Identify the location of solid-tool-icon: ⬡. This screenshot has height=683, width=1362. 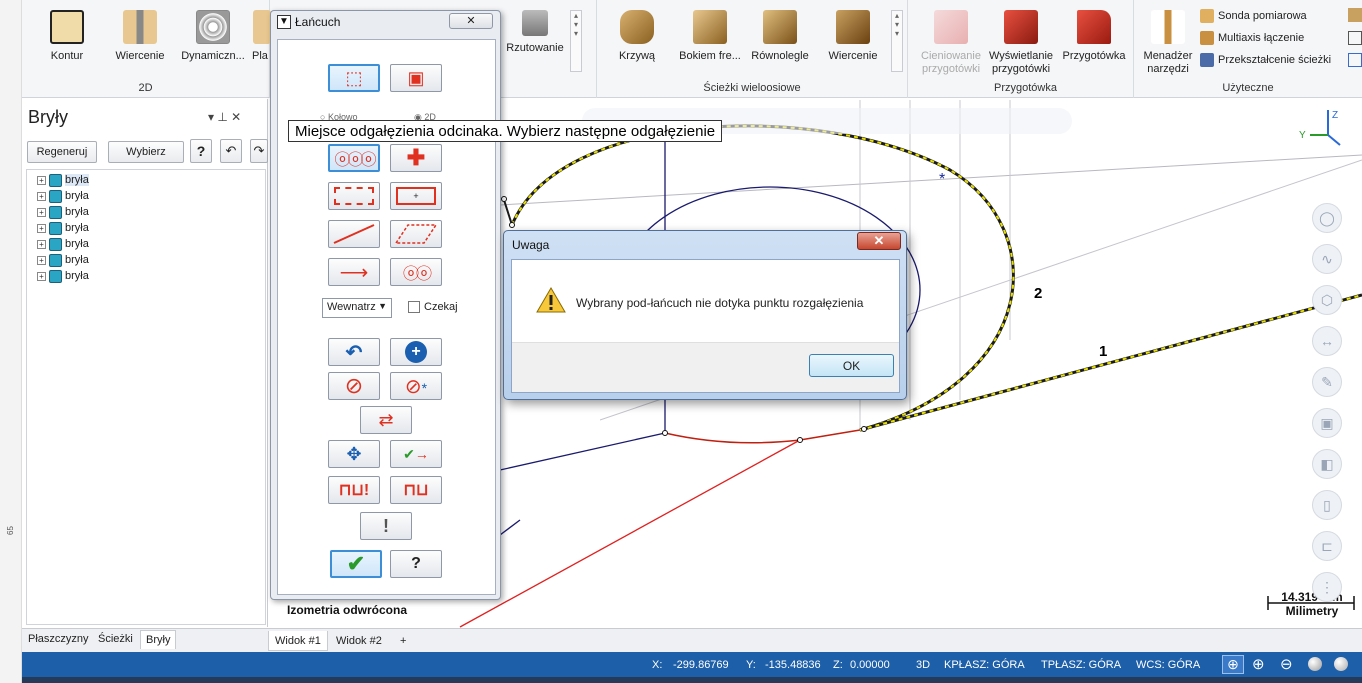
(1327, 300).